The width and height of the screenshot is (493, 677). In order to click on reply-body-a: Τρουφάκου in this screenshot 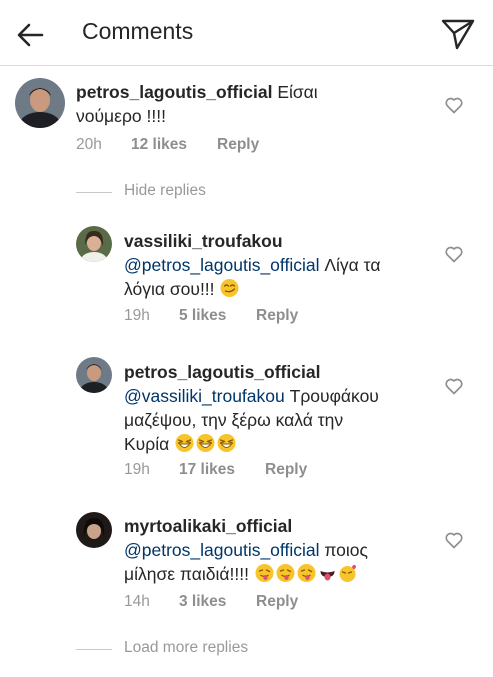, I will do `click(334, 396)`.